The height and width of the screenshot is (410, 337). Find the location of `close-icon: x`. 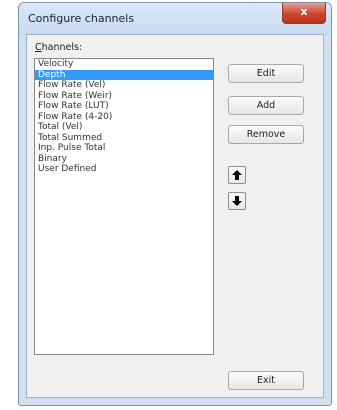

close-icon: x is located at coordinates (304, 11).